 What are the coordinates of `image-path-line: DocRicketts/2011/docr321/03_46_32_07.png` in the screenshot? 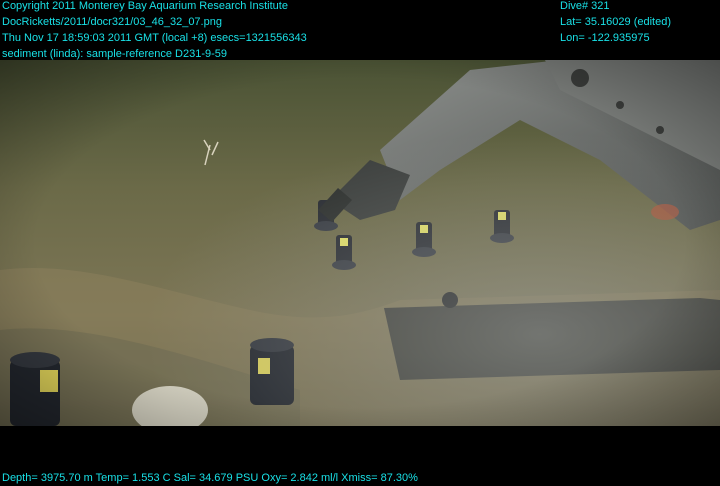 It's located at (112, 22).